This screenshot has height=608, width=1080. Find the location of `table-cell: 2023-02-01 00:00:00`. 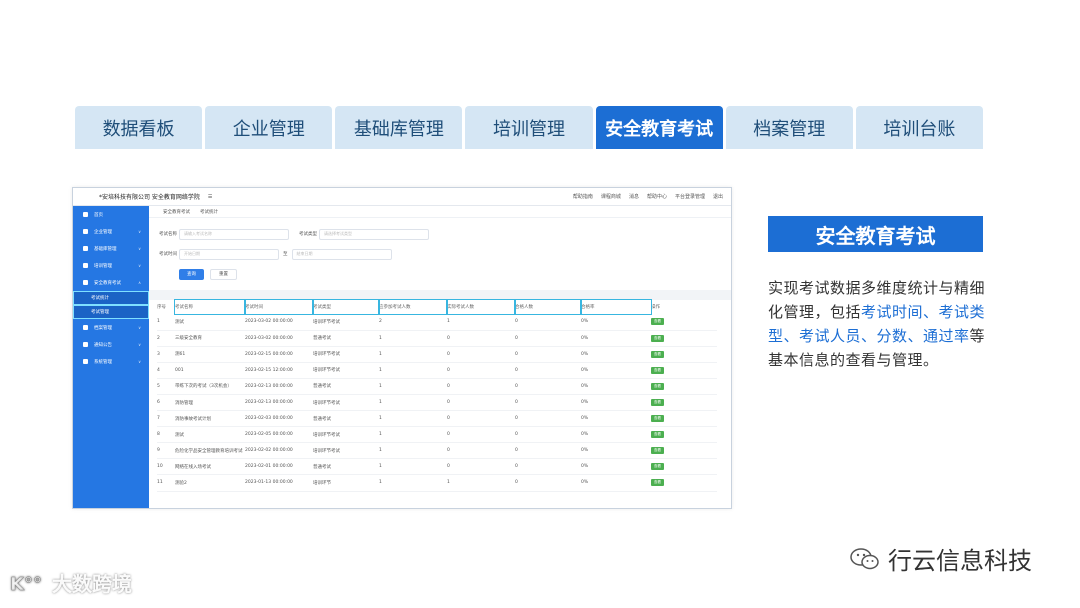

table-cell: 2023-02-01 00:00:00 is located at coordinates (279, 467).